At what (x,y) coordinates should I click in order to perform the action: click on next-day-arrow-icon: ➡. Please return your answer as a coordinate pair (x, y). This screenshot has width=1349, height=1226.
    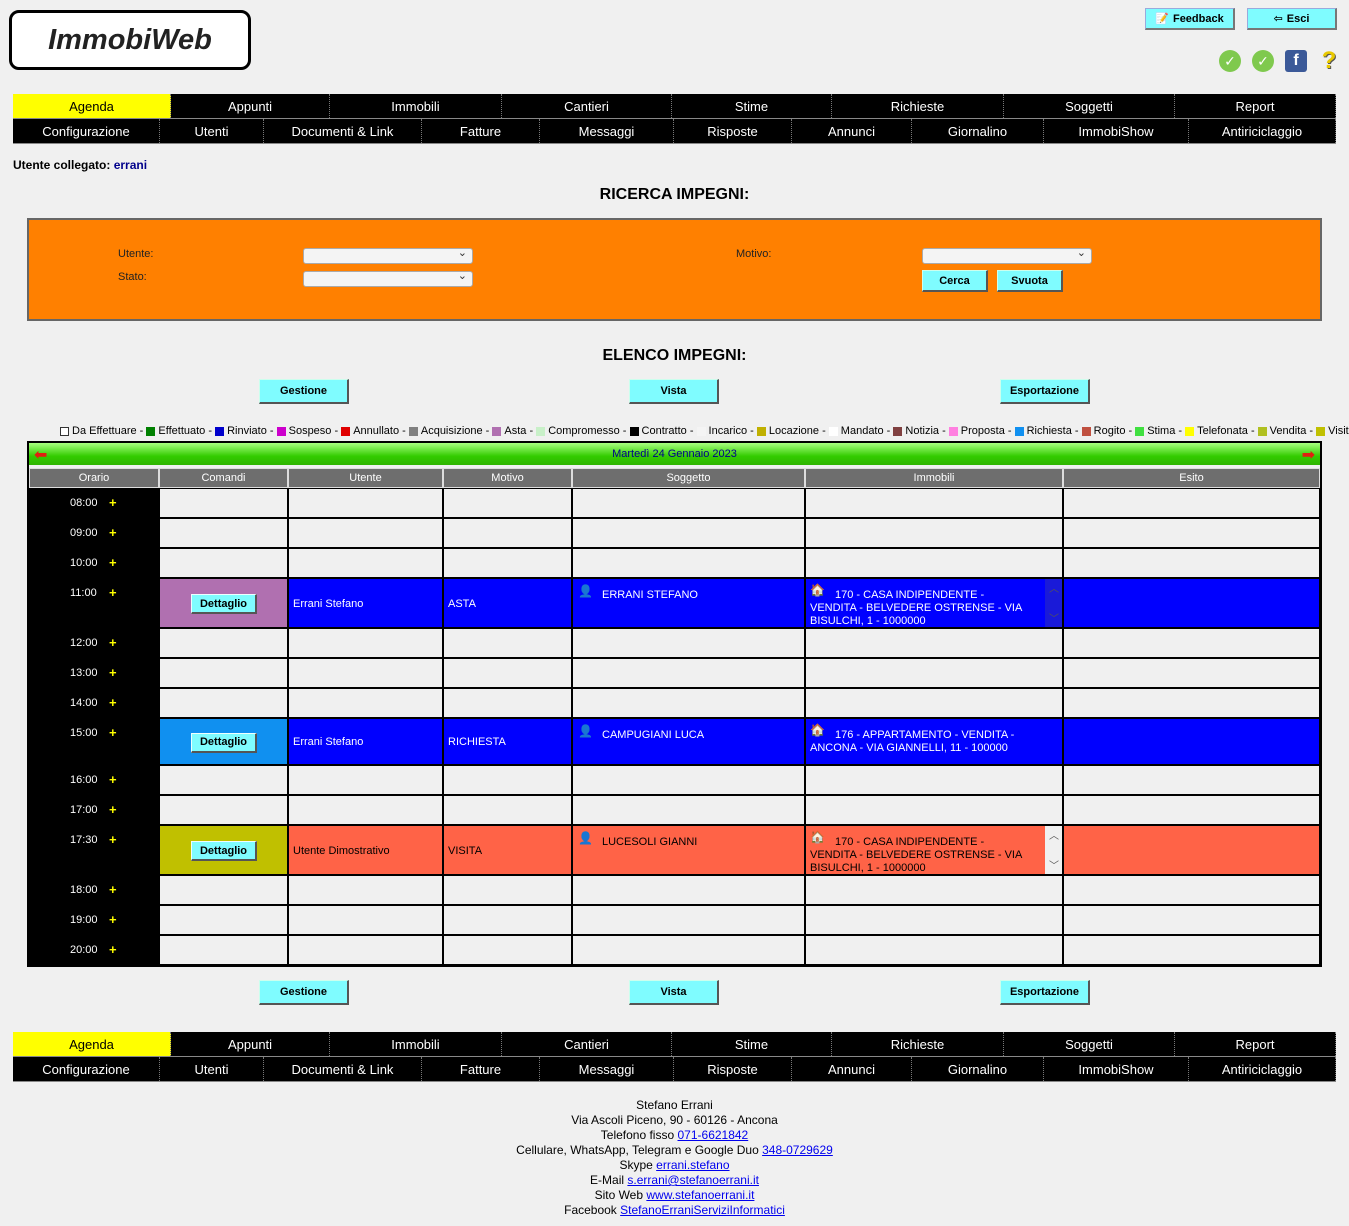
    Looking at the image, I should click on (1308, 455).